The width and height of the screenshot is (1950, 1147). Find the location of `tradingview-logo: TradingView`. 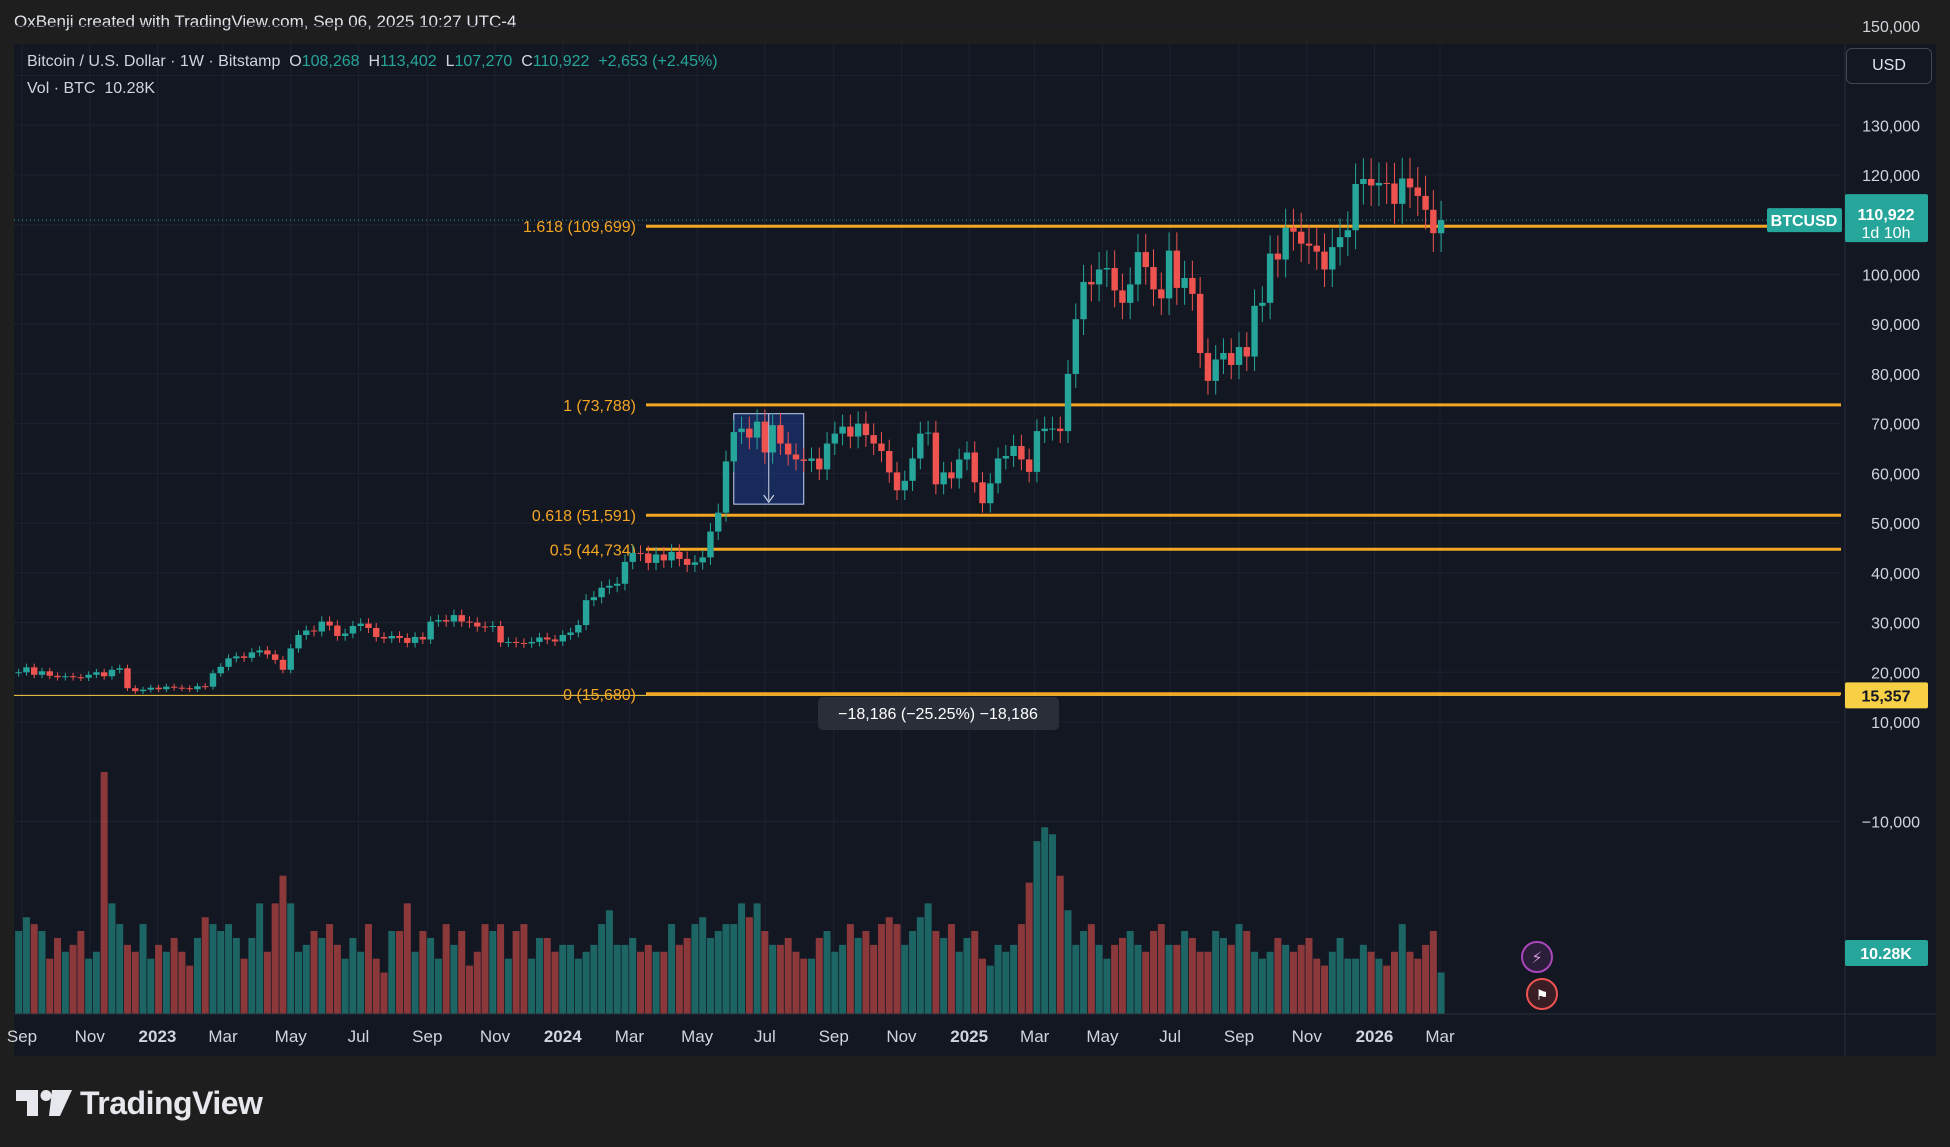

tradingview-logo: TradingView is located at coordinates (139, 1103).